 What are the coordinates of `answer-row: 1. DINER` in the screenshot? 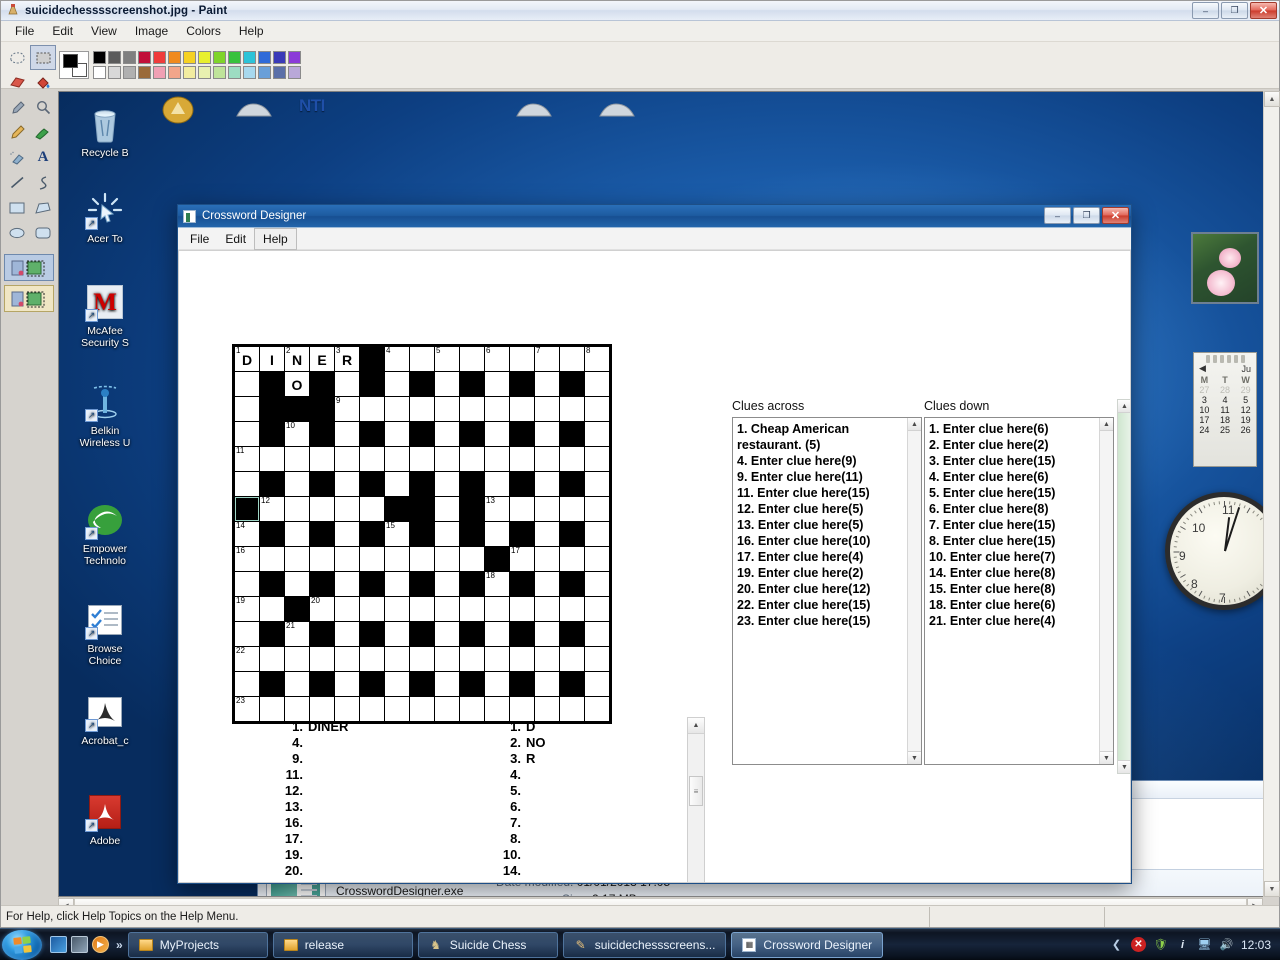 It's located at (369, 727).